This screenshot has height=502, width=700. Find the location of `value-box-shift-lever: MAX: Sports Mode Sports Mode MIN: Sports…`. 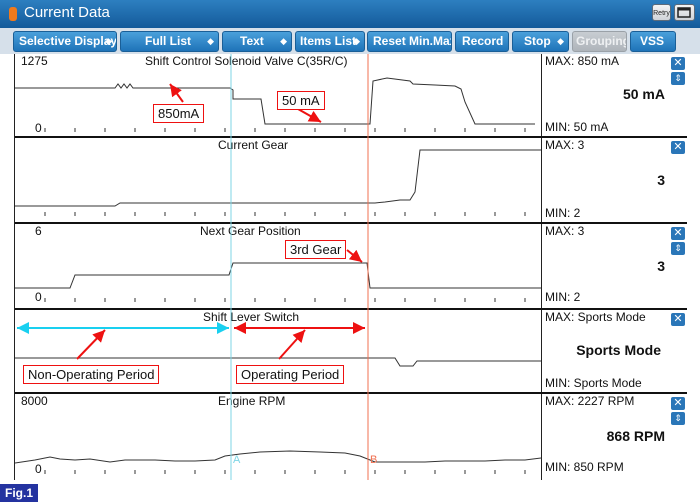

value-box-shift-lever: MAX: Sports Mode Sports Mode MIN: Sports… is located at coordinates (605, 351).